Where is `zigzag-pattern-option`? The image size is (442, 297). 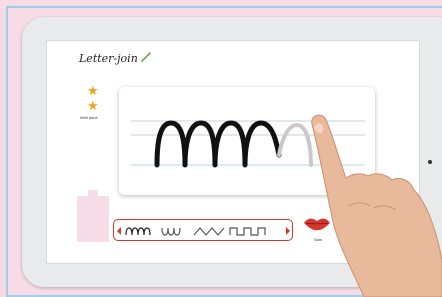 zigzag-pattern-option is located at coordinates (209, 231).